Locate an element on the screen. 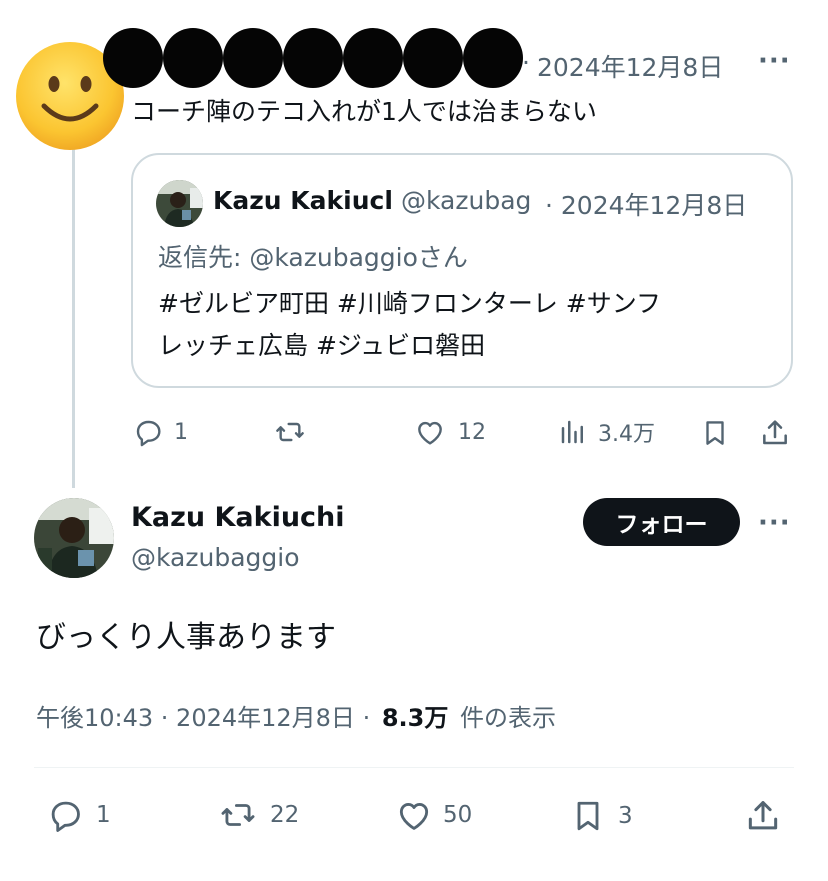 The height and width of the screenshot is (881, 828). quoted-tweet-text-line1: #ゼルビア町田 #川崎フロンターレ #サンフ is located at coordinates (409, 303).